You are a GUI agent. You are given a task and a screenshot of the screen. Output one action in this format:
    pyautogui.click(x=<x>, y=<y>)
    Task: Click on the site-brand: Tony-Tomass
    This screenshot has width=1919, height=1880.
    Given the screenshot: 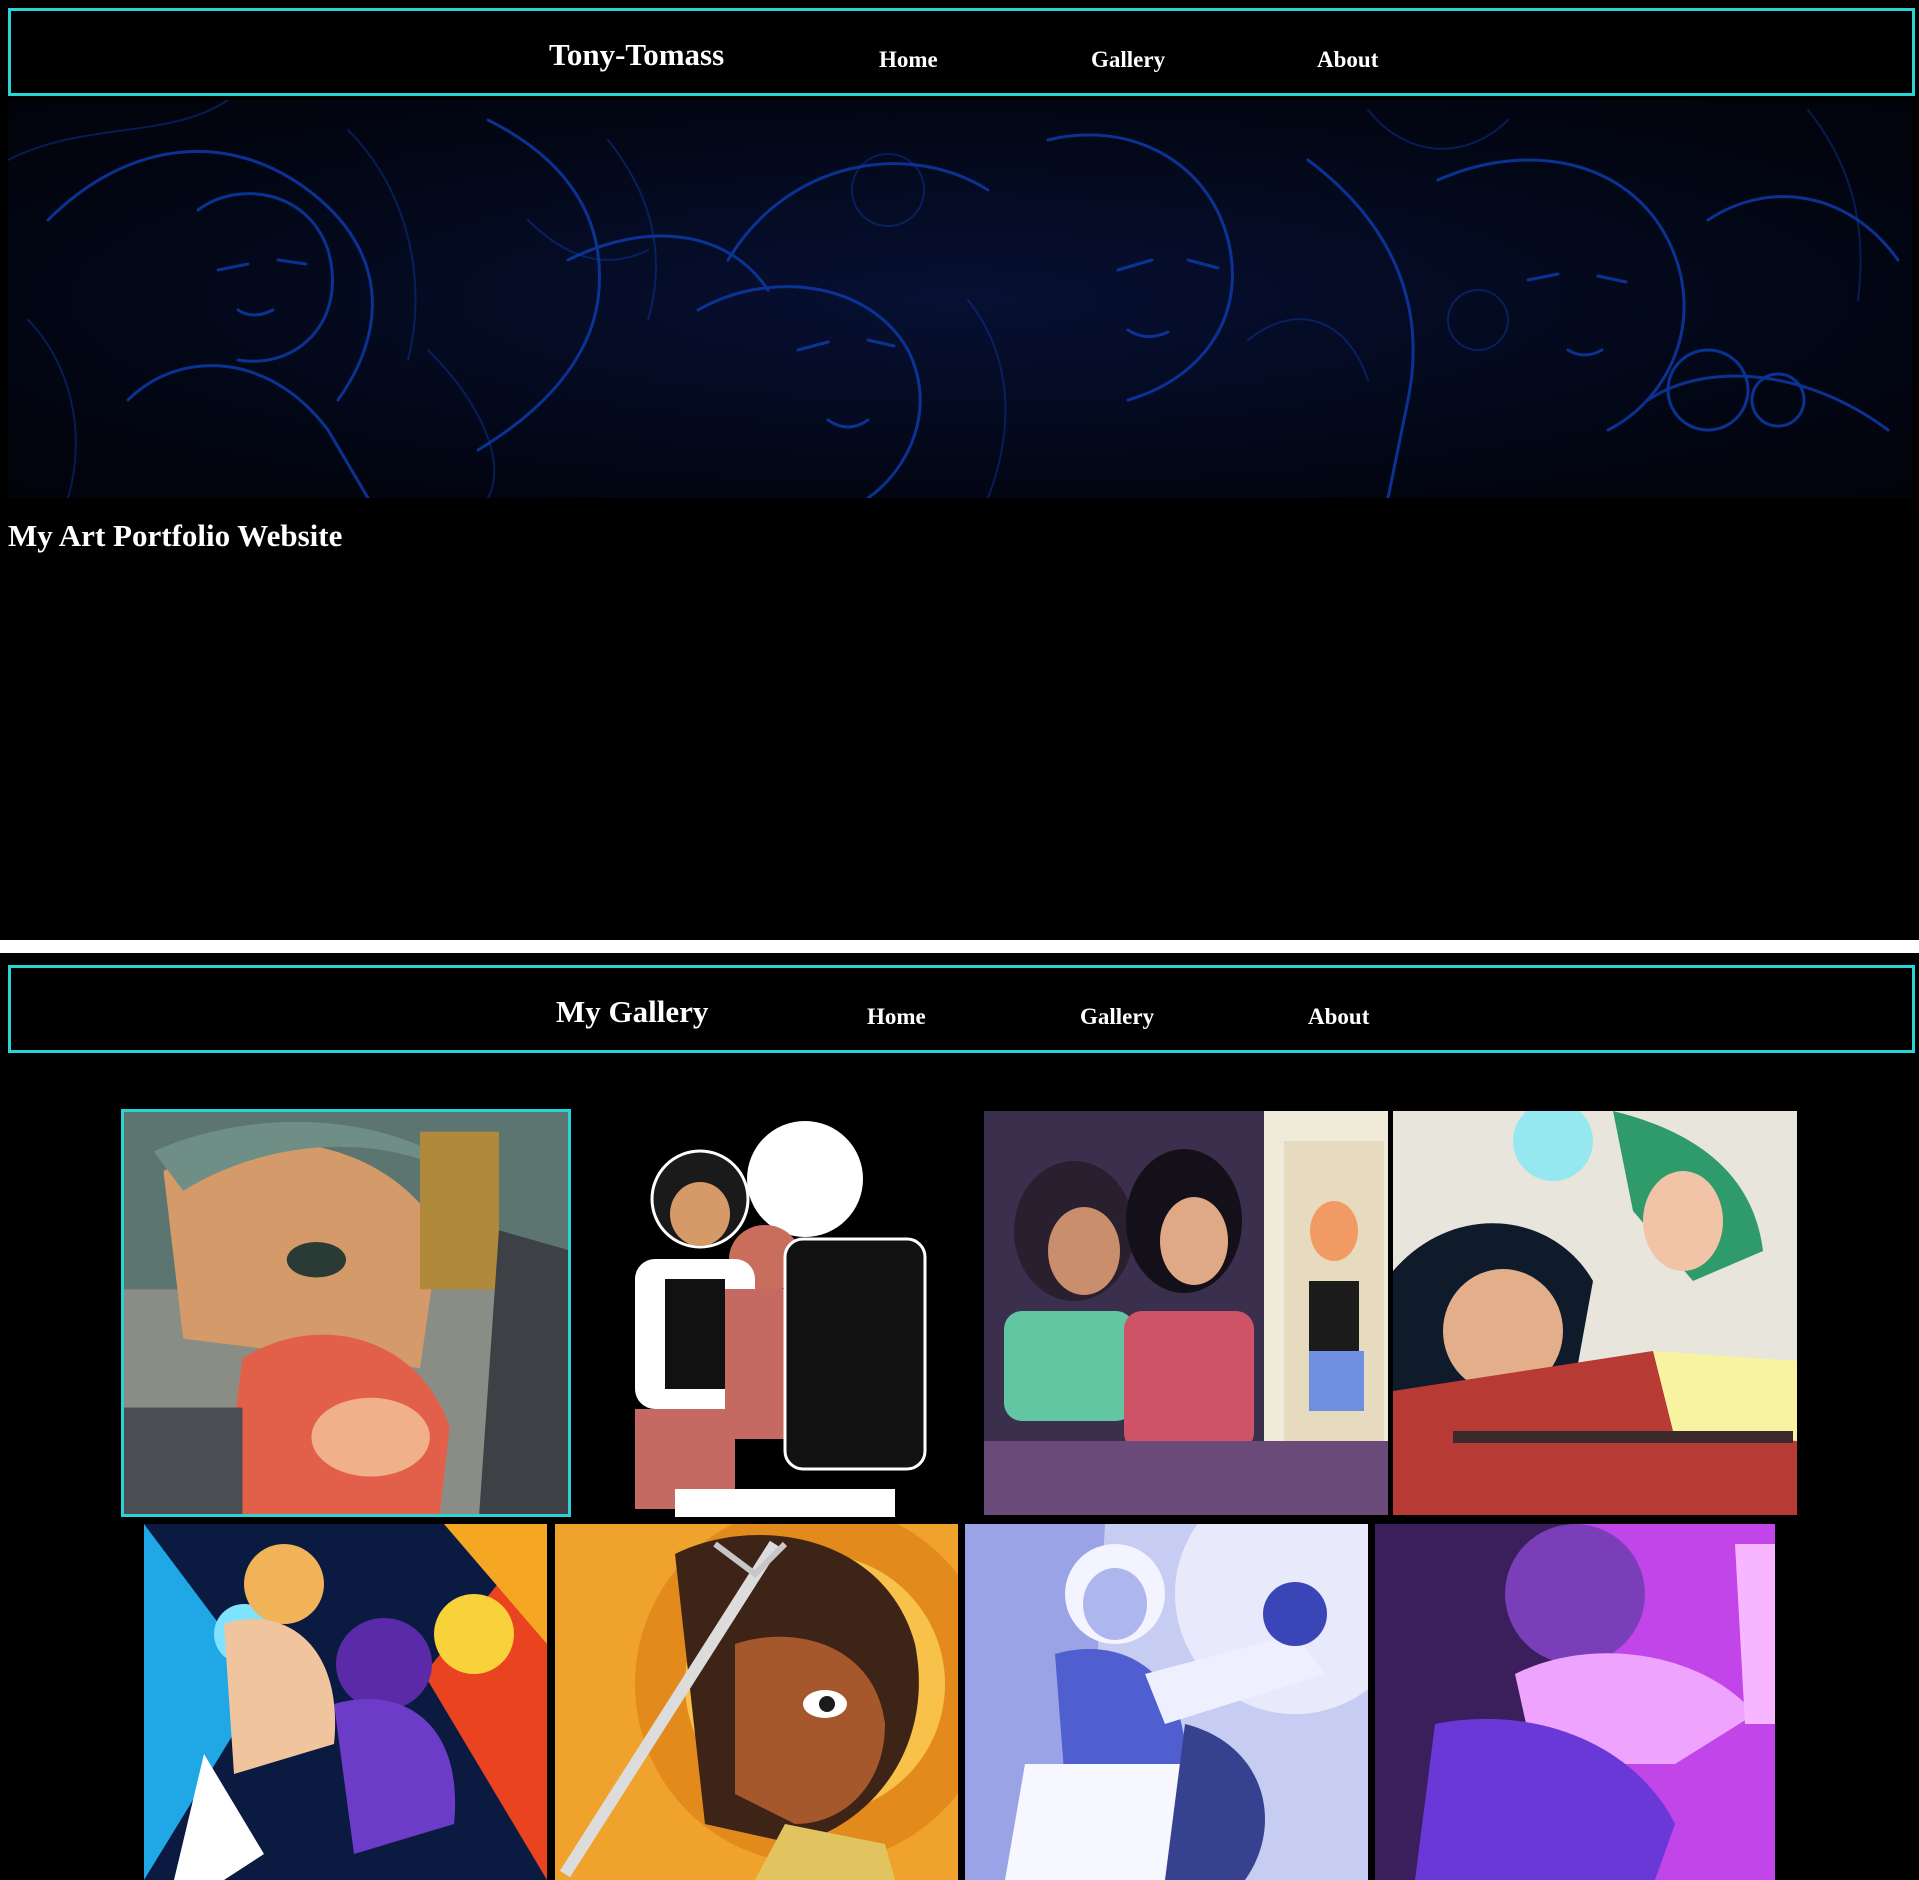 What is the action you would take?
    pyautogui.click(x=636, y=55)
    